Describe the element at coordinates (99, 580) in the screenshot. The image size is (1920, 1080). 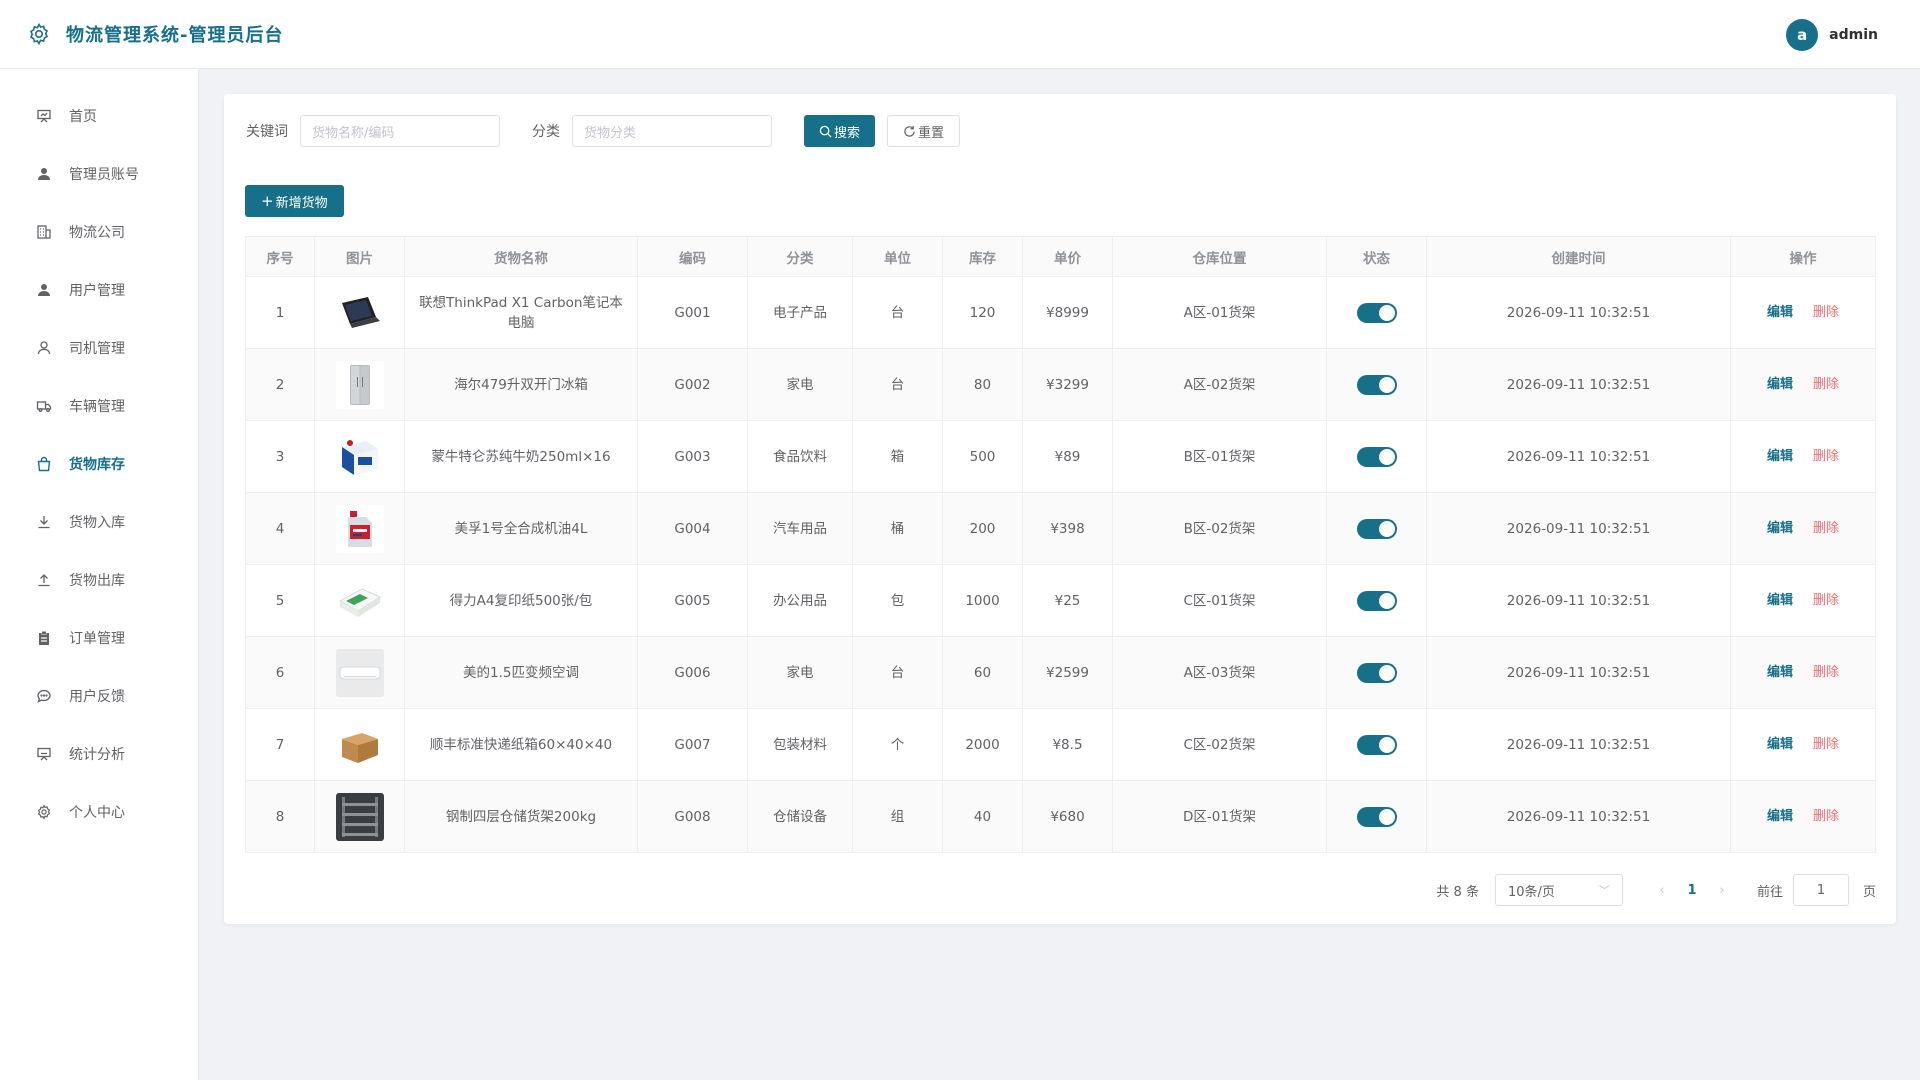
I see `sidebar-item-8: 货物出库` at that location.